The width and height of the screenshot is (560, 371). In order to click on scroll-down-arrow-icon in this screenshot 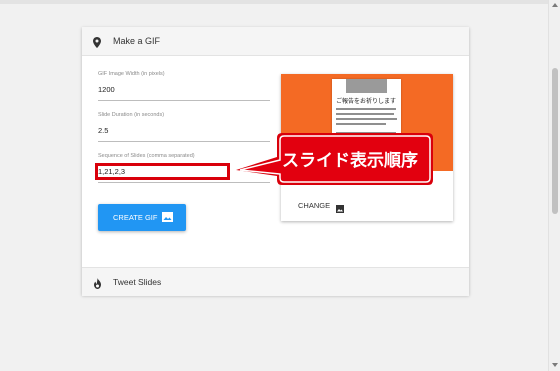, I will do `click(555, 365)`.